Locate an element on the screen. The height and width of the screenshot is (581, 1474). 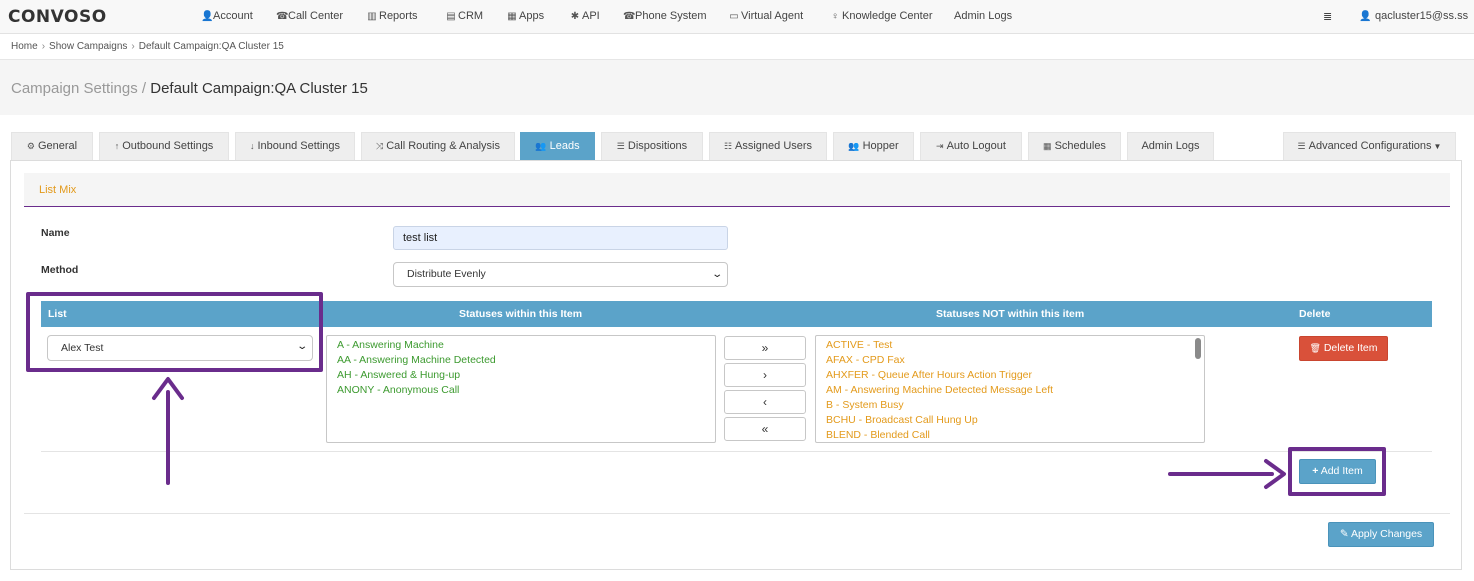
user-menu: 👤 qacluster15@ss.ss is located at coordinates (1413, 16).